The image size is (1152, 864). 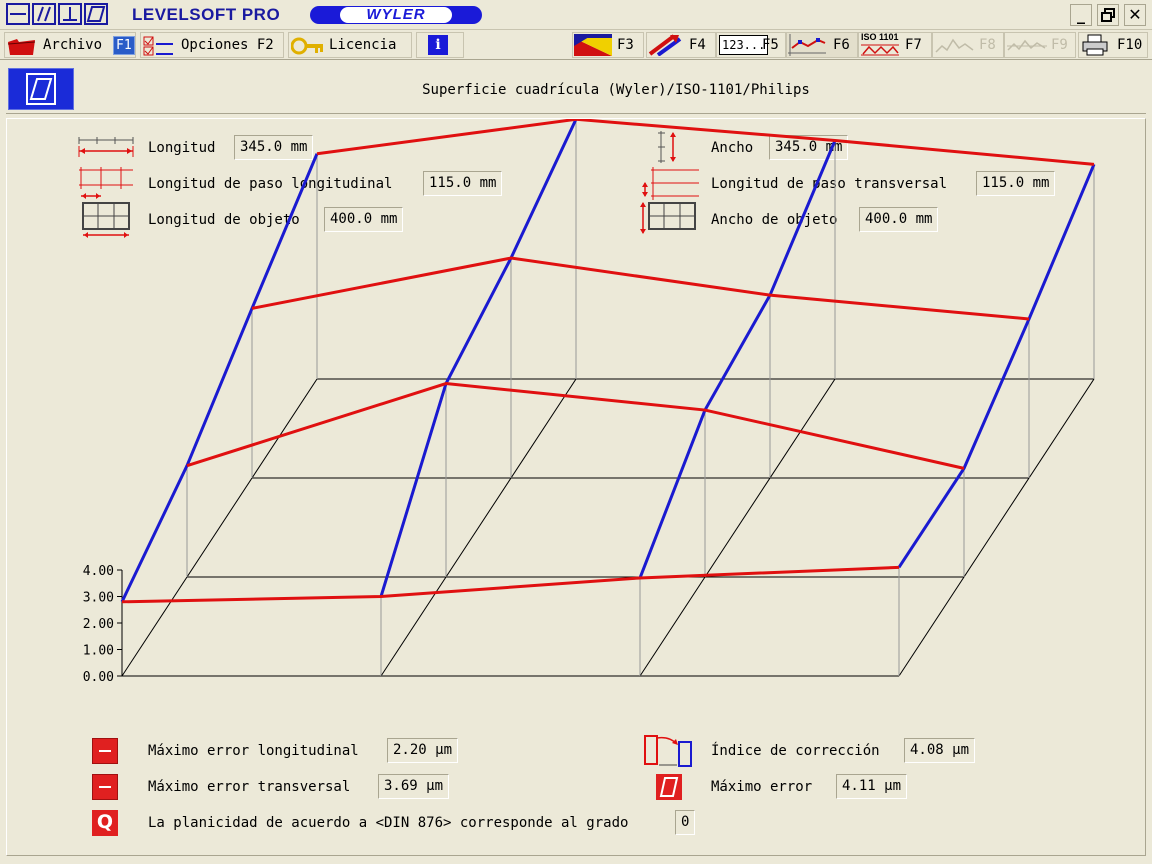 What do you see at coordinates (593, 45) in the screenshot?
I see `color-stripes-icon` at bounding box center [593, 45].